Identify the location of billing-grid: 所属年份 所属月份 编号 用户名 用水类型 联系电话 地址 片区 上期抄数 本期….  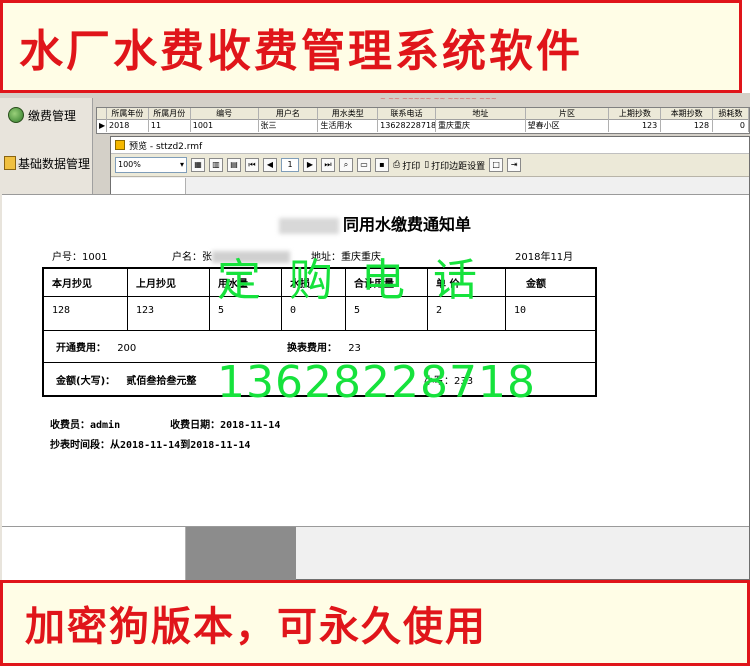
(423, 120).